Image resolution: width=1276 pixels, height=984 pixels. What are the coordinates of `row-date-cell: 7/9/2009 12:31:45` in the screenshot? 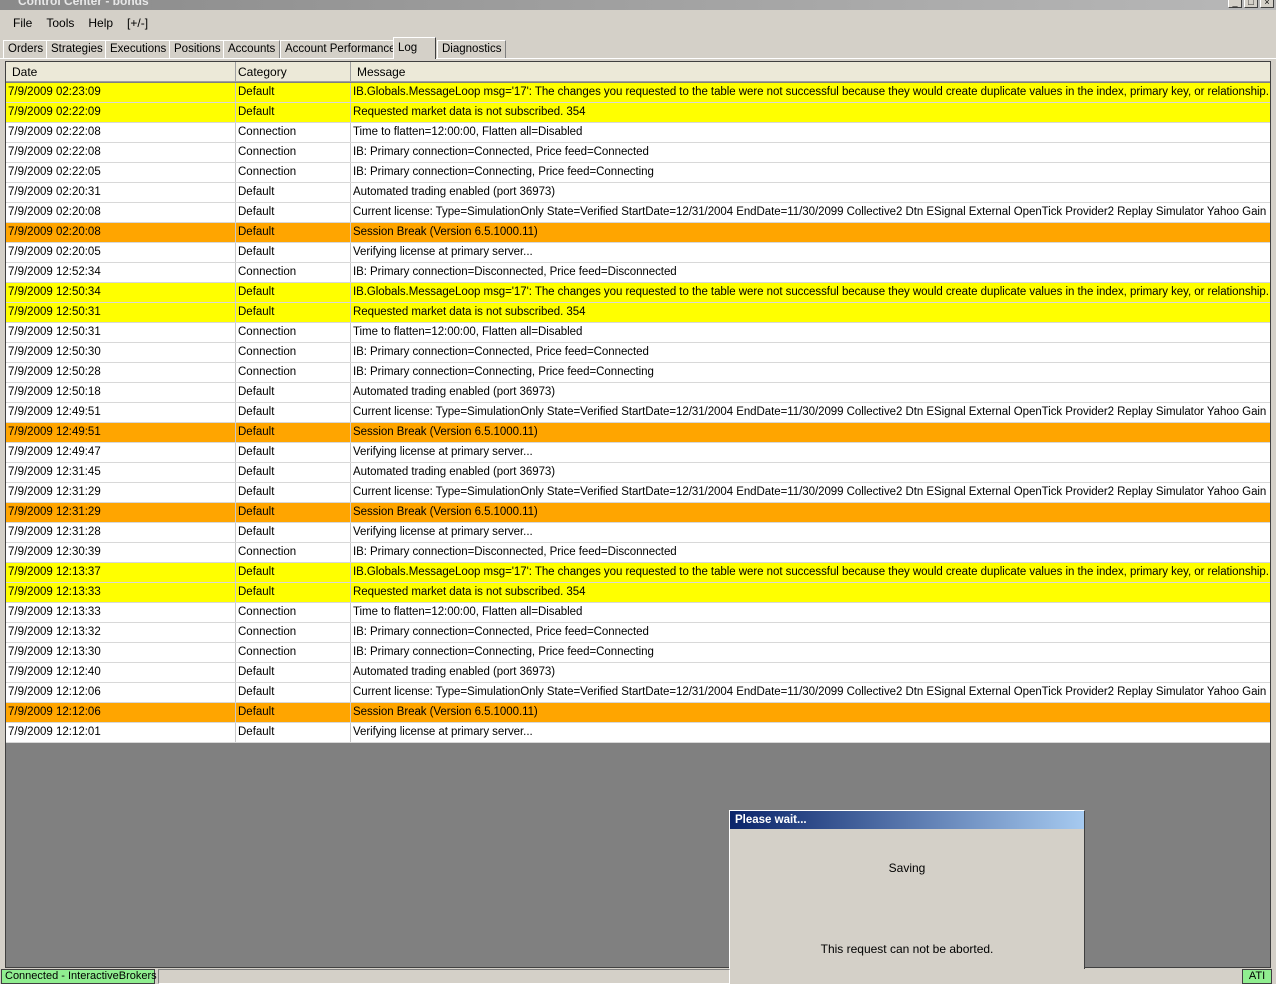 It's located at (121, 472).